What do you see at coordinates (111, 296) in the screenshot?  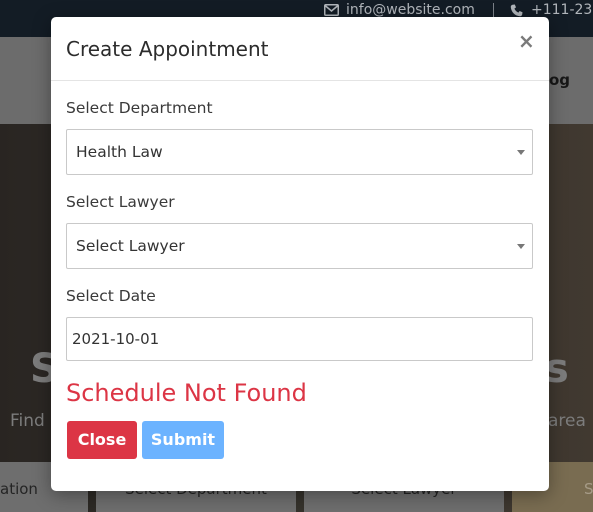 I see `date-label: Select Date` at bounding box center [111, 296].